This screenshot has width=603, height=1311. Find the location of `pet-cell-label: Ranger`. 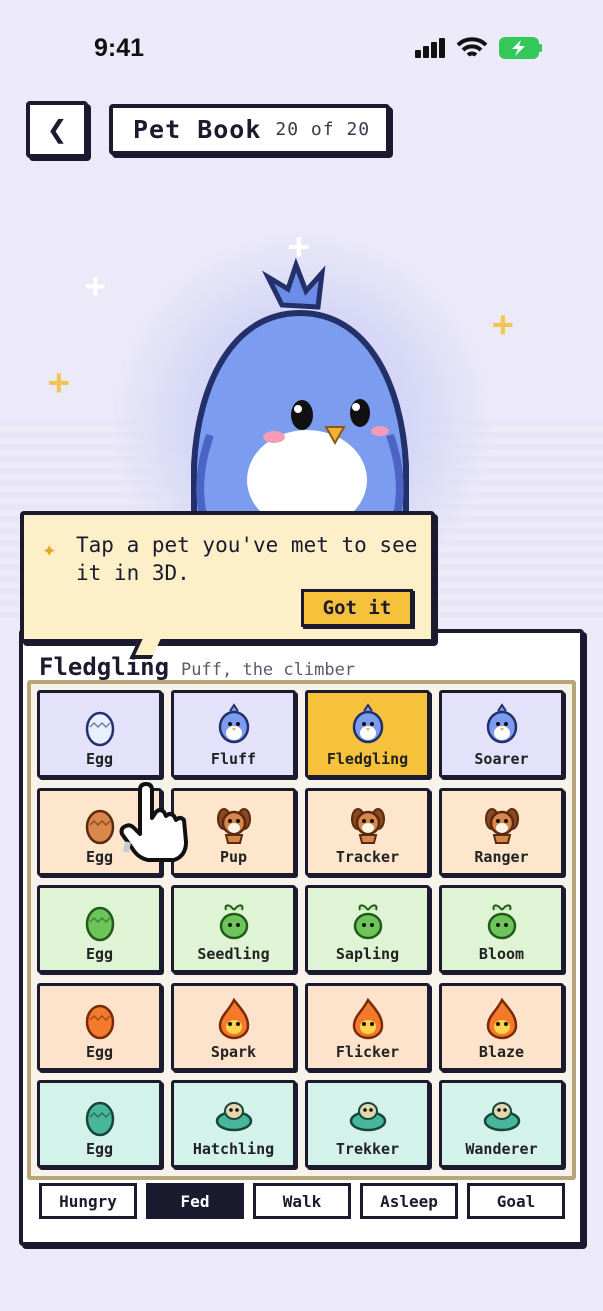

pet-cell-label: Ranger is located at coordinates (501, 856).